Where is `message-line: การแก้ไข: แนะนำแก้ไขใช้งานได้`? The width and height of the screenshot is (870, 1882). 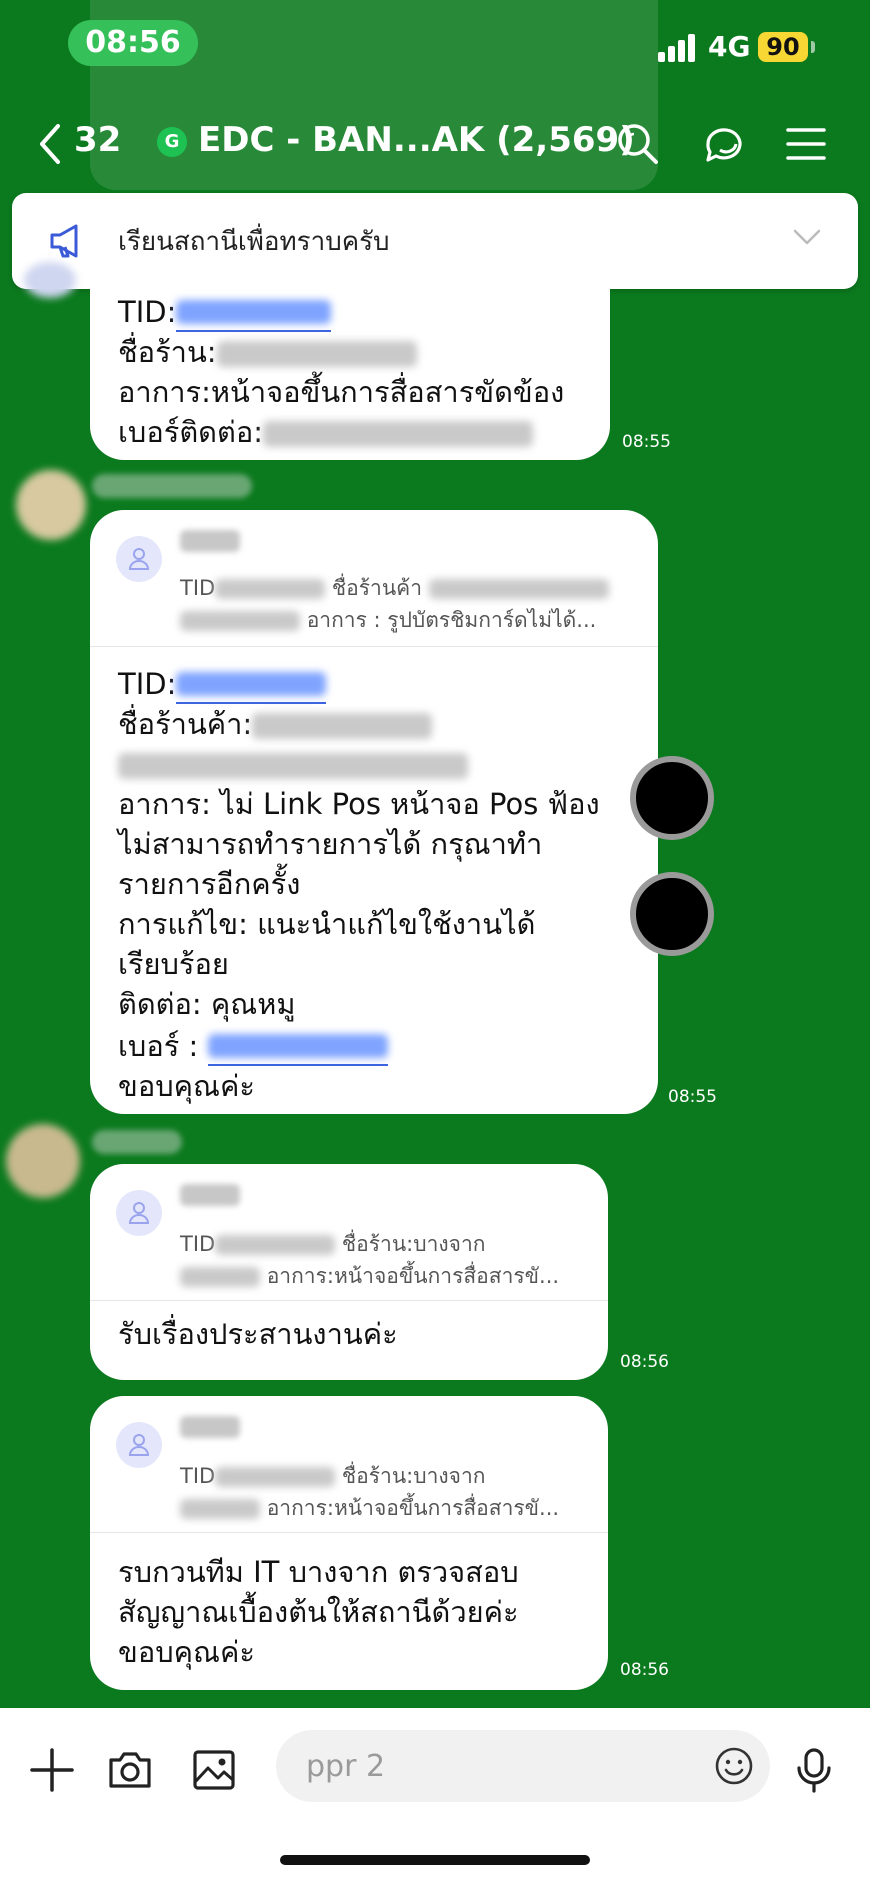 message-line: การแก้ไข: แนะนำแก้ไขใช้งานได้ is located at coordinates (327, 924).